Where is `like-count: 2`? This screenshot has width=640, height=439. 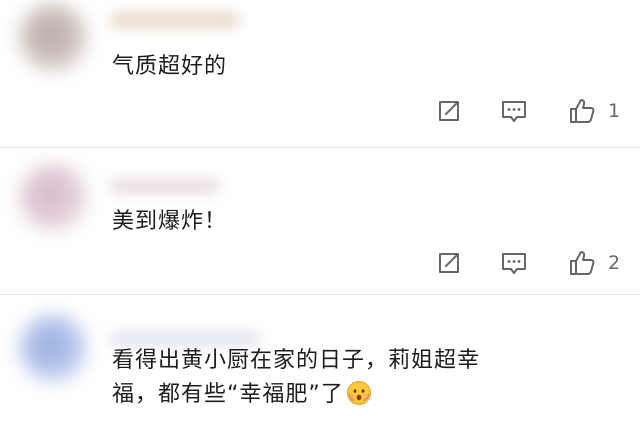 like-count: 2 is located at coordinates (614, 263).